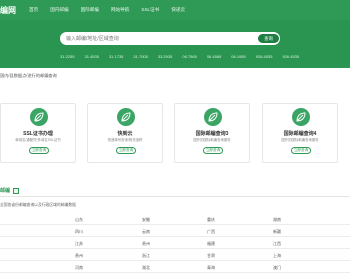 The height and width of the screenshot is (280, 350). I want to click on page-subtitle: 国内/县数据点/进行的邮编查询, so click(28, 75).